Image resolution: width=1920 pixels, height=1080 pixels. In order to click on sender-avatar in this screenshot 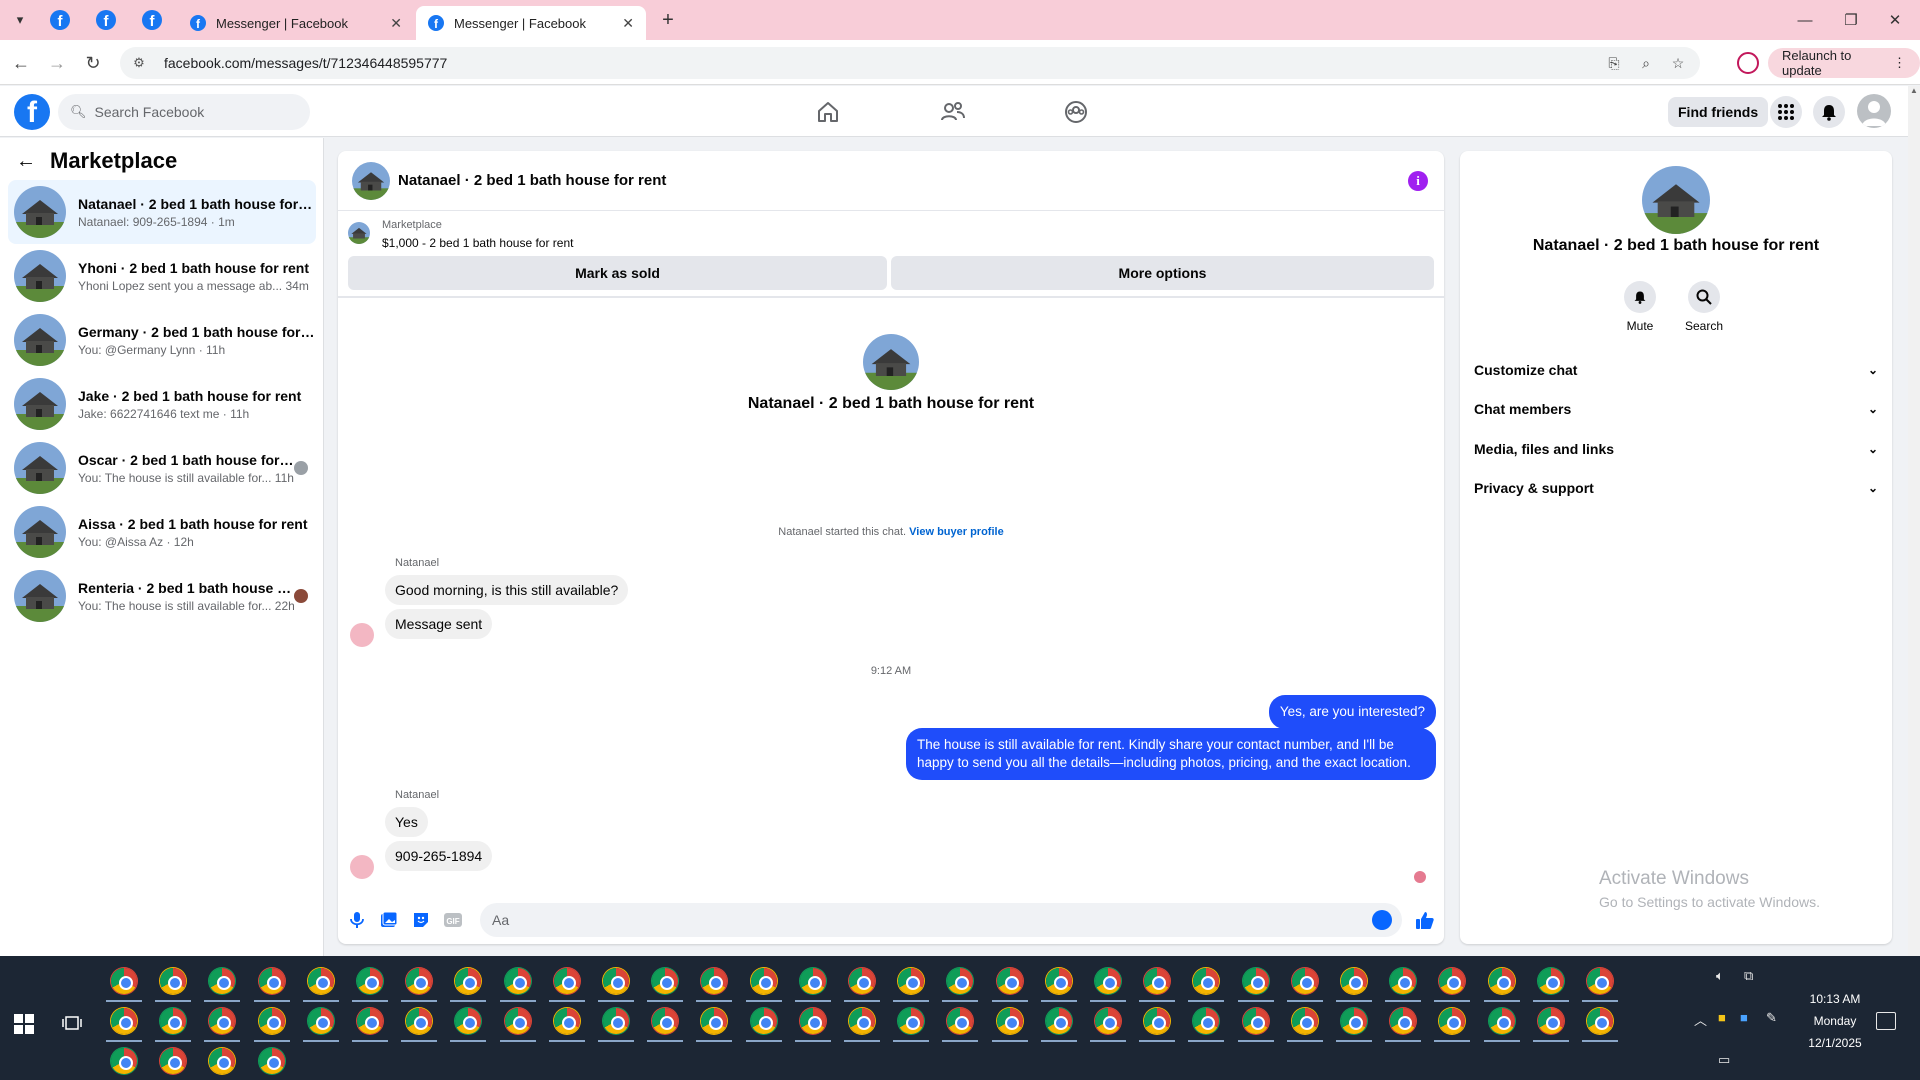, I will do `click(362, 867)`.